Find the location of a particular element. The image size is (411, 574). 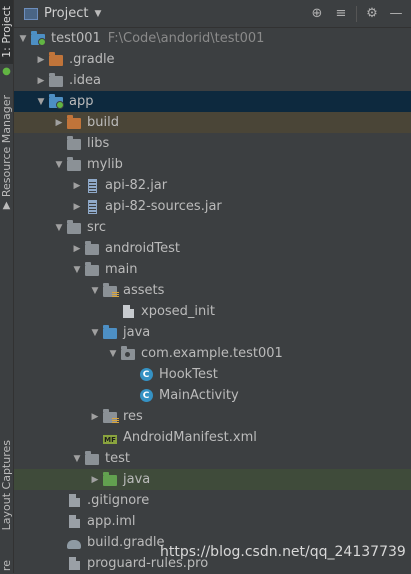

tree-node-label: mylib is located at coordinates (105, 164).